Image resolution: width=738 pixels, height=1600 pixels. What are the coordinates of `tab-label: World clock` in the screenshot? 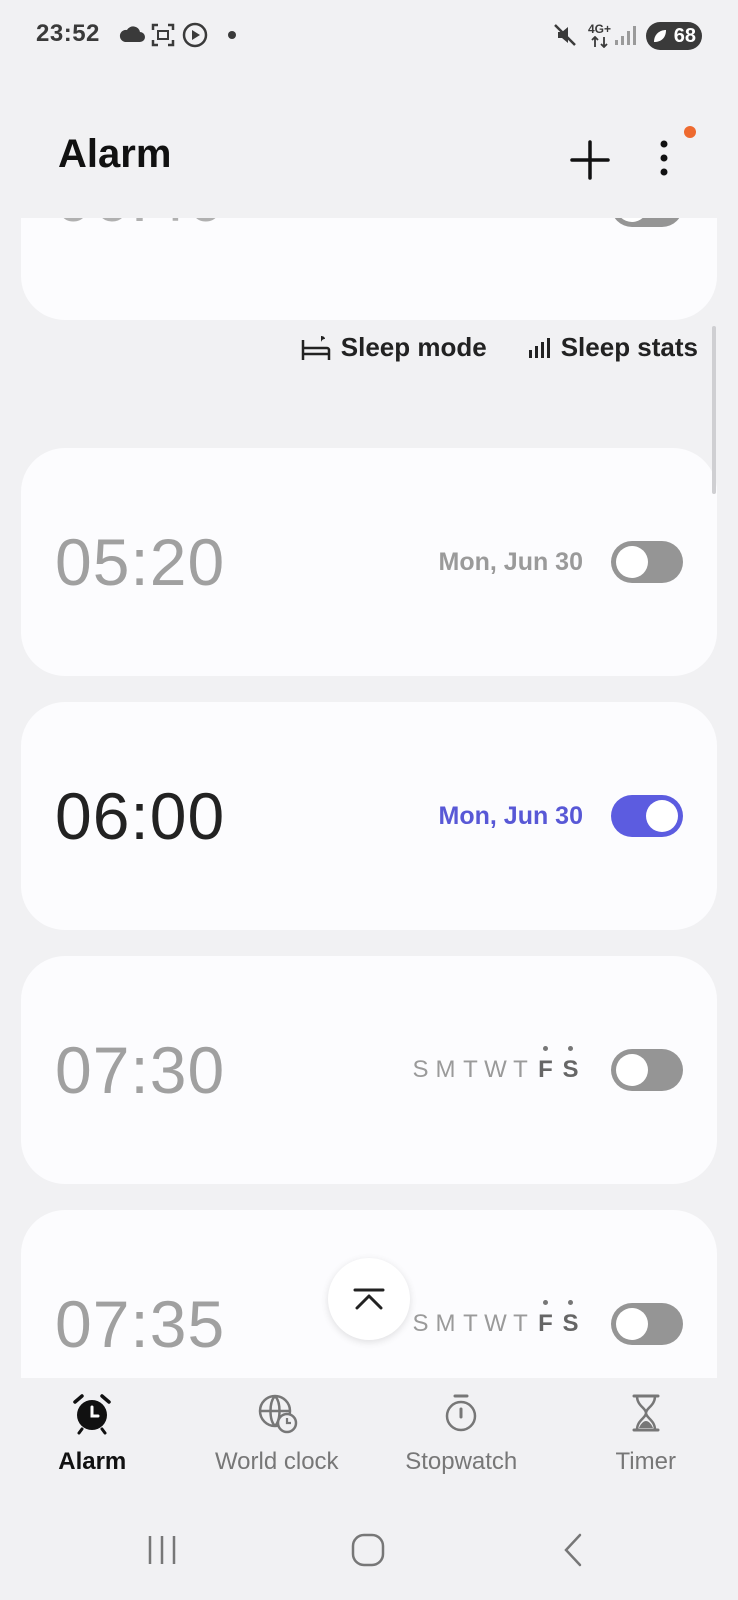 It's located at (276, 1461).